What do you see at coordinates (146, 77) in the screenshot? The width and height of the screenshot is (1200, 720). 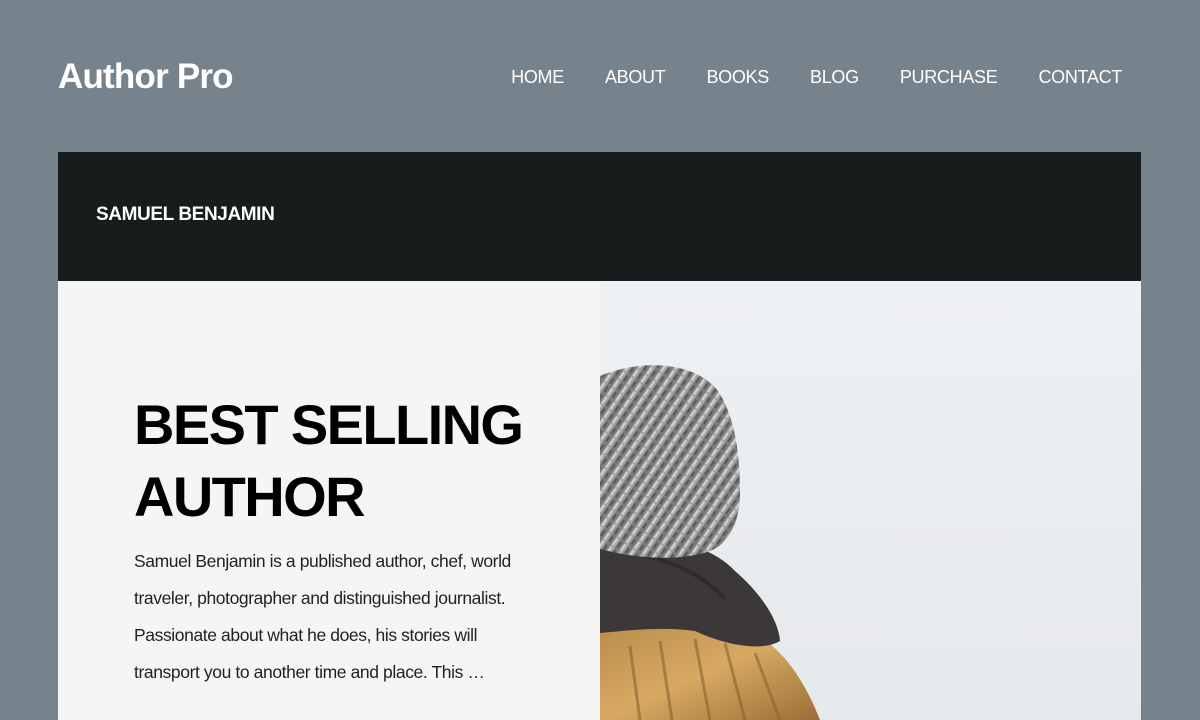 I see `site-title: Author Pro` at bounding box center [146, 77].